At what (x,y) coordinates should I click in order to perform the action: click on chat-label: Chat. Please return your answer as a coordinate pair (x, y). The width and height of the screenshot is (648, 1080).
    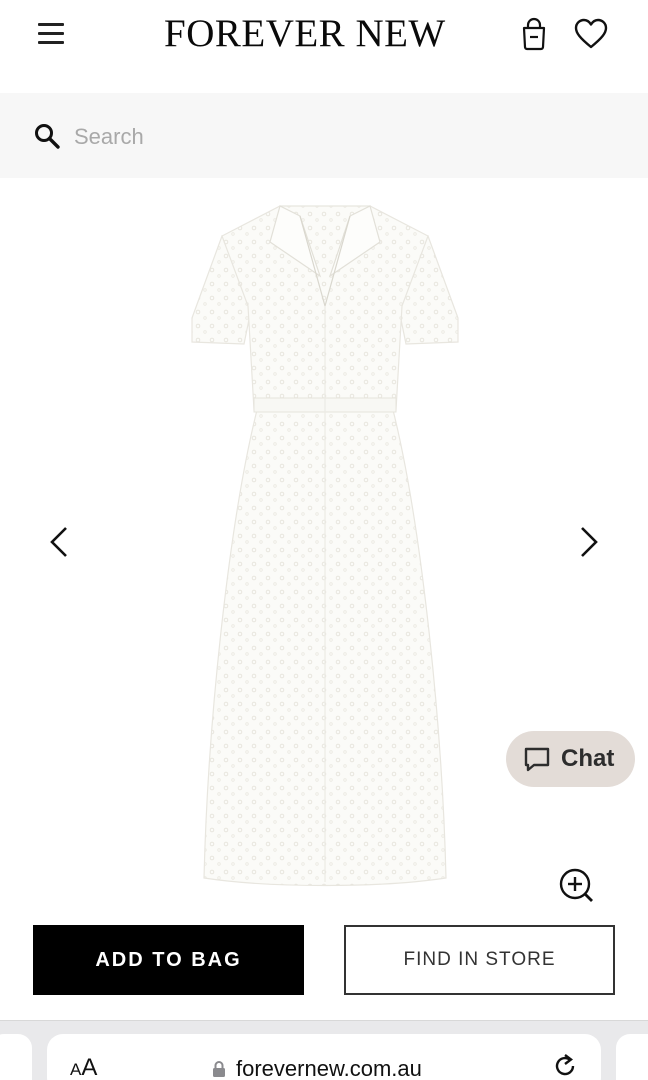
    Looking at the image, I should click on (588, 758).